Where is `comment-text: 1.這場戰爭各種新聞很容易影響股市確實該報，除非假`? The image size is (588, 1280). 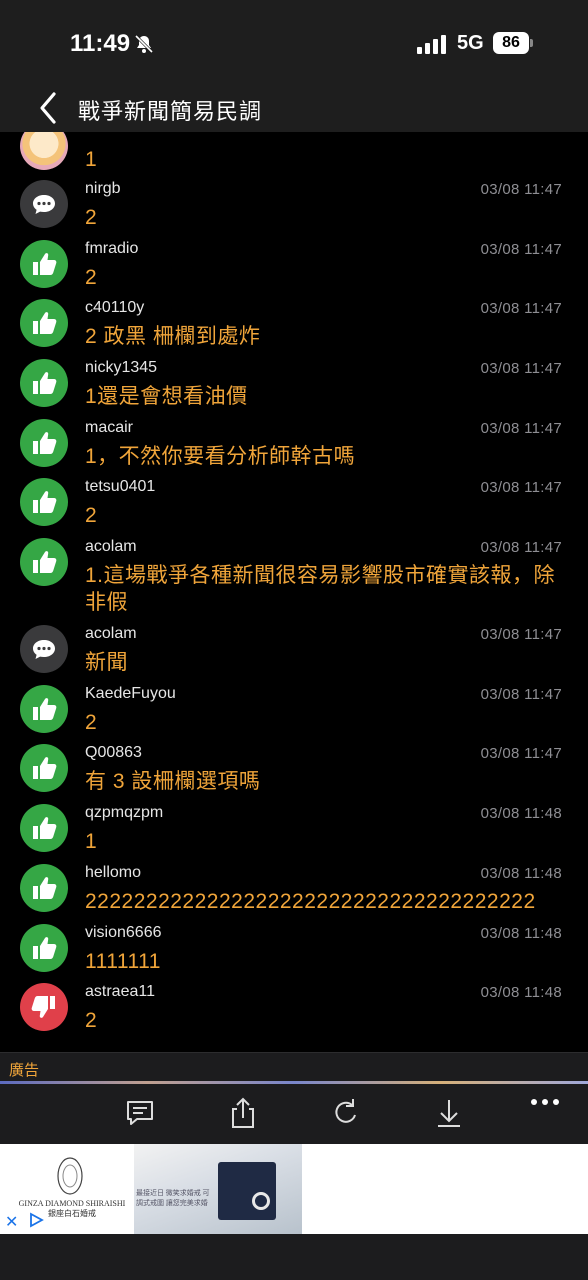
comment-text: 1.這場戰爭各種新聞很容易影響股市確實該報，除非假 is located at coordinates (320, 589).